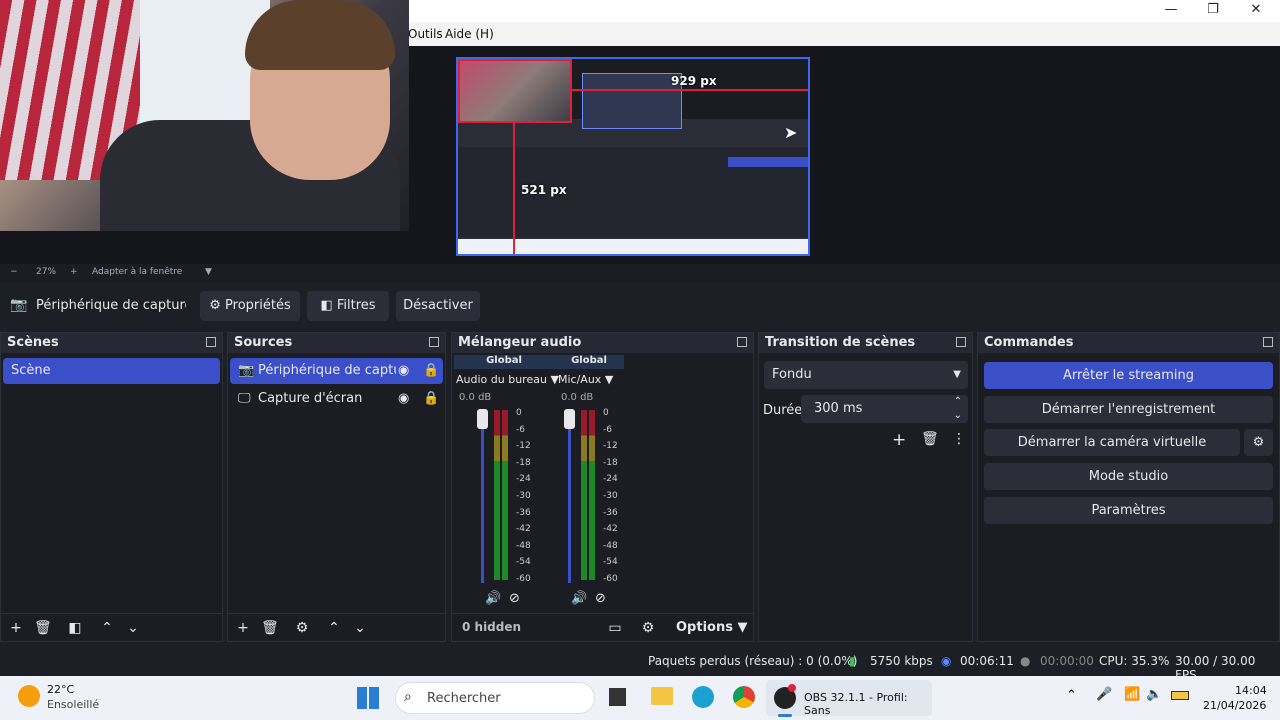 This screenshot has width=1280, height=720. Describe the element at coordinates (753, 661) in the screenshot. I see `dropped-frames: Paquets perdus (réseau) : 0 (0.0%)` at that location.